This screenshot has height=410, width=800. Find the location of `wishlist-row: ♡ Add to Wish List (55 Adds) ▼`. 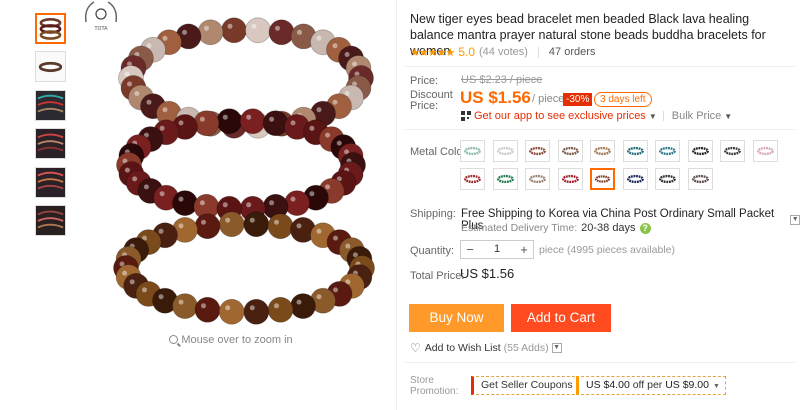

wishlist-row: ♡ Add to Wish List (55 Adds) ▼ is located at coordinates (486, 348).